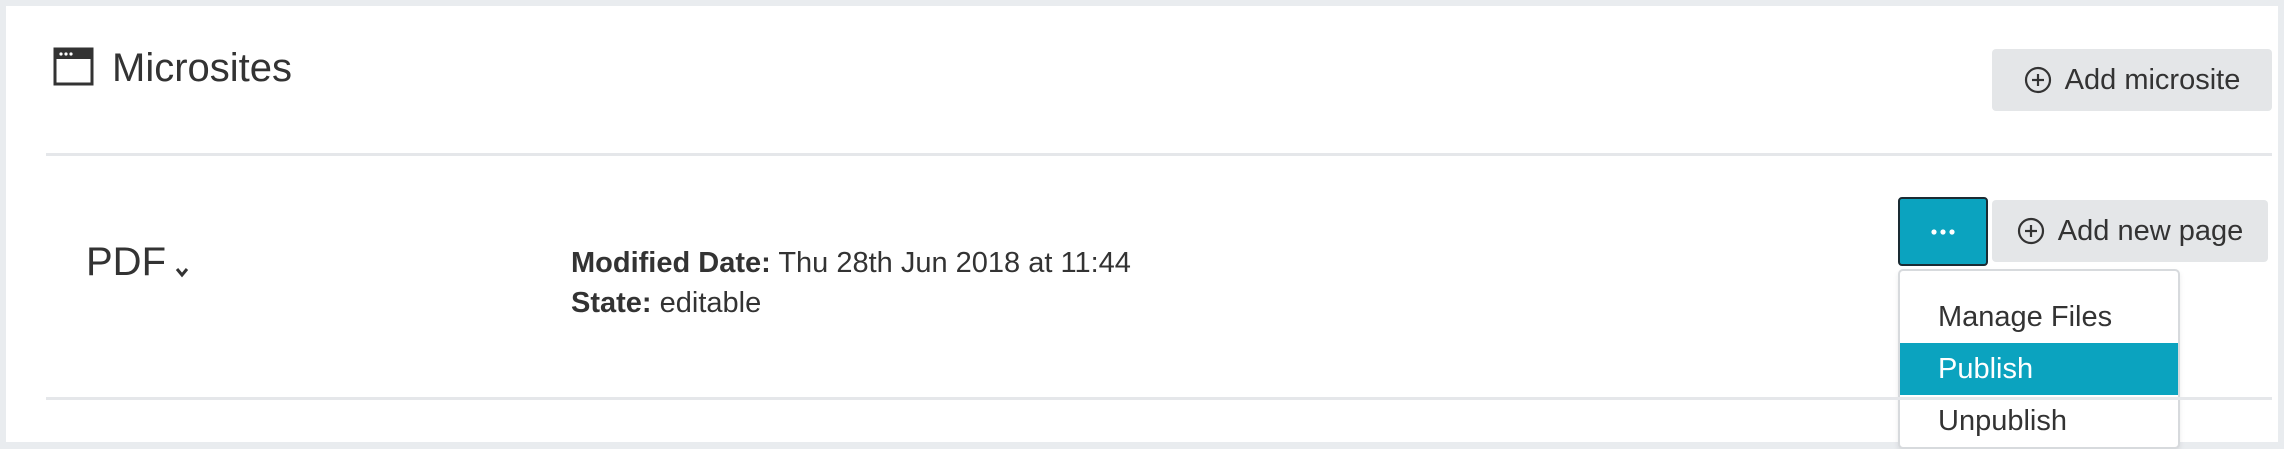  What do you see at coordinates (954, 263) in the screenshot?
I see `modified-date-value: Thu 28th Jun 2018 at 11:44` at bounding box center [954, 263].